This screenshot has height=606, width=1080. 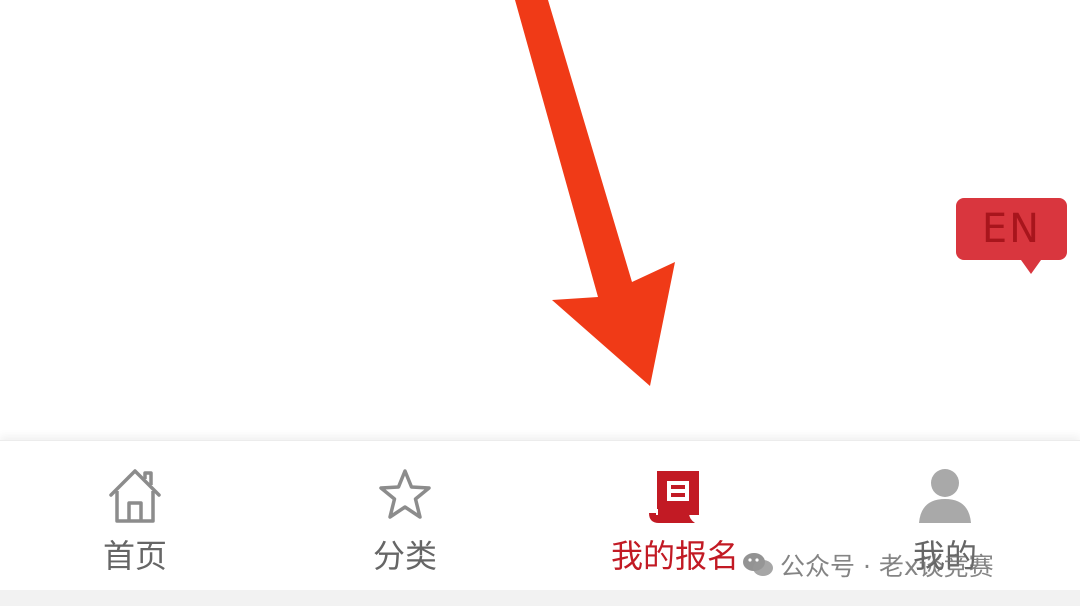 I want to click on tab-category-label: 分类, so click(x=404, y=556).